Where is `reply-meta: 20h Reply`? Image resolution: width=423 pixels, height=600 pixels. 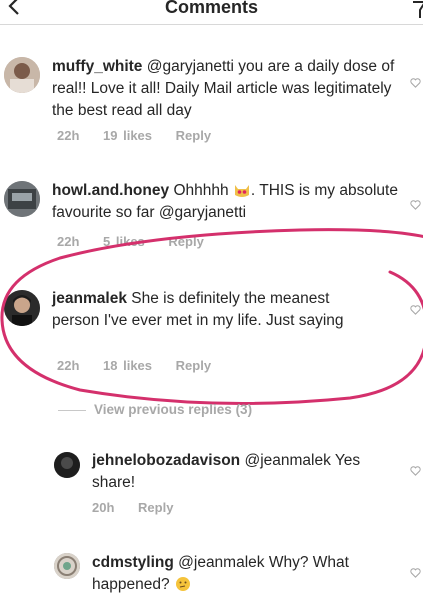 reply-meta: 20h Reply is located at coordinates (141, 507).